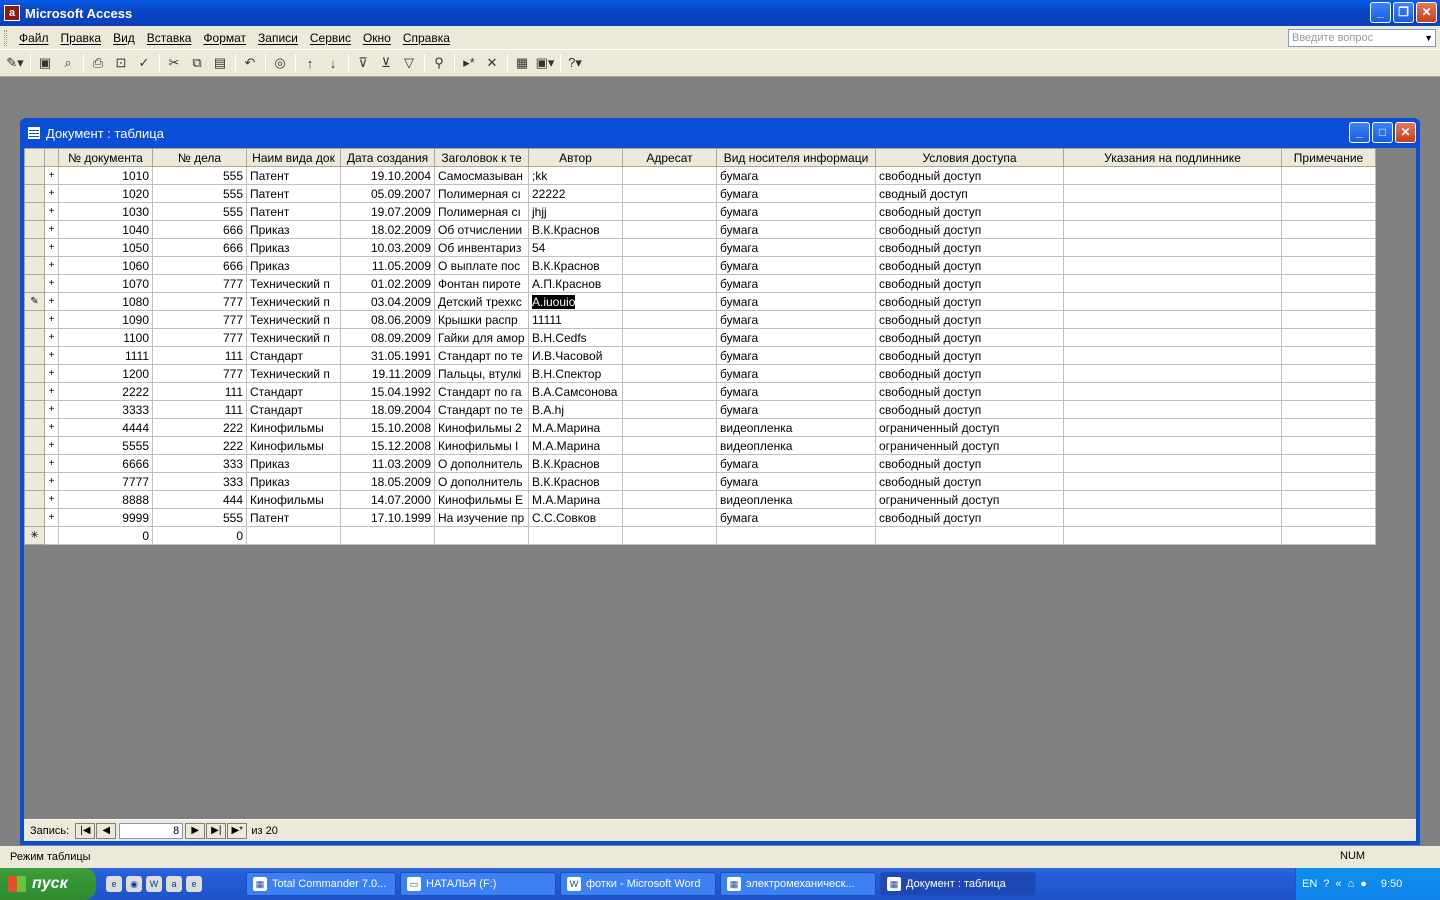  What do you see at coordinates (575, 373) in the screenshot?
I see `table-cell: В.Н.Спектор` at bounding box center [575, 373].